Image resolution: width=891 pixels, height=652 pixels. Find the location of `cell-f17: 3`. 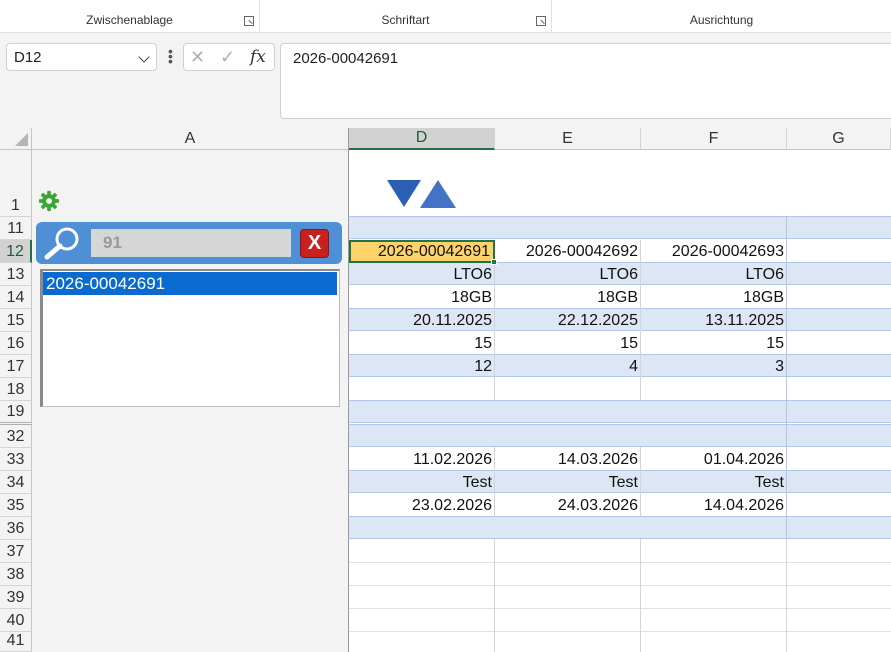

cell-f17: 3 is located at coordinates (714, 366).